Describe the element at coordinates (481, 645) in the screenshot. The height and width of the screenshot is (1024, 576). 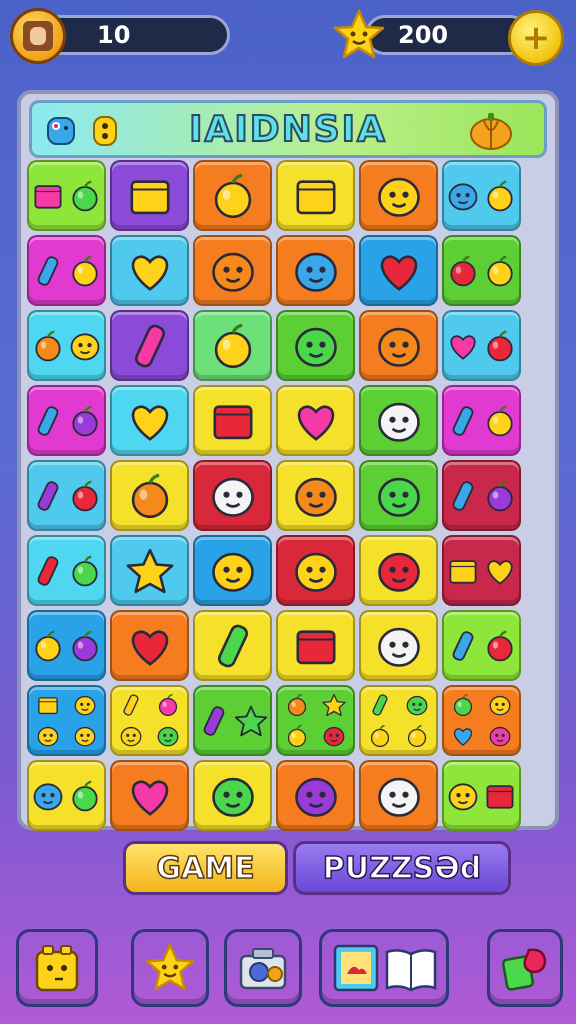
I see `tile-r7-c6` at that location.